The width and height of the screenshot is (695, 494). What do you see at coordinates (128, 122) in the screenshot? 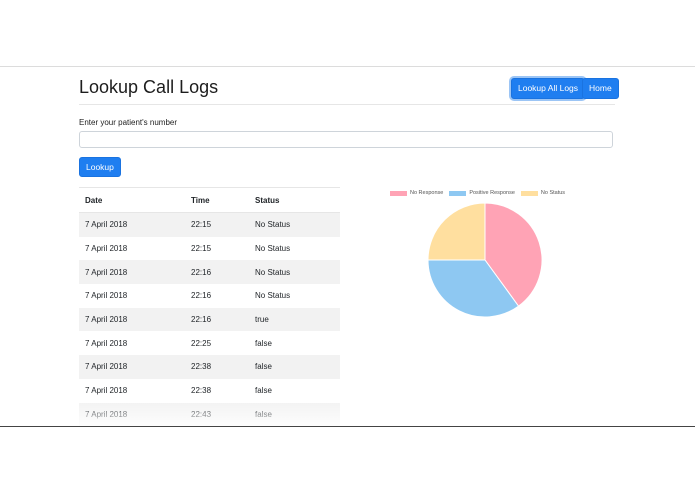
I see `patient-number-label: Enter your patient's number` at bounding box center [128, 122].